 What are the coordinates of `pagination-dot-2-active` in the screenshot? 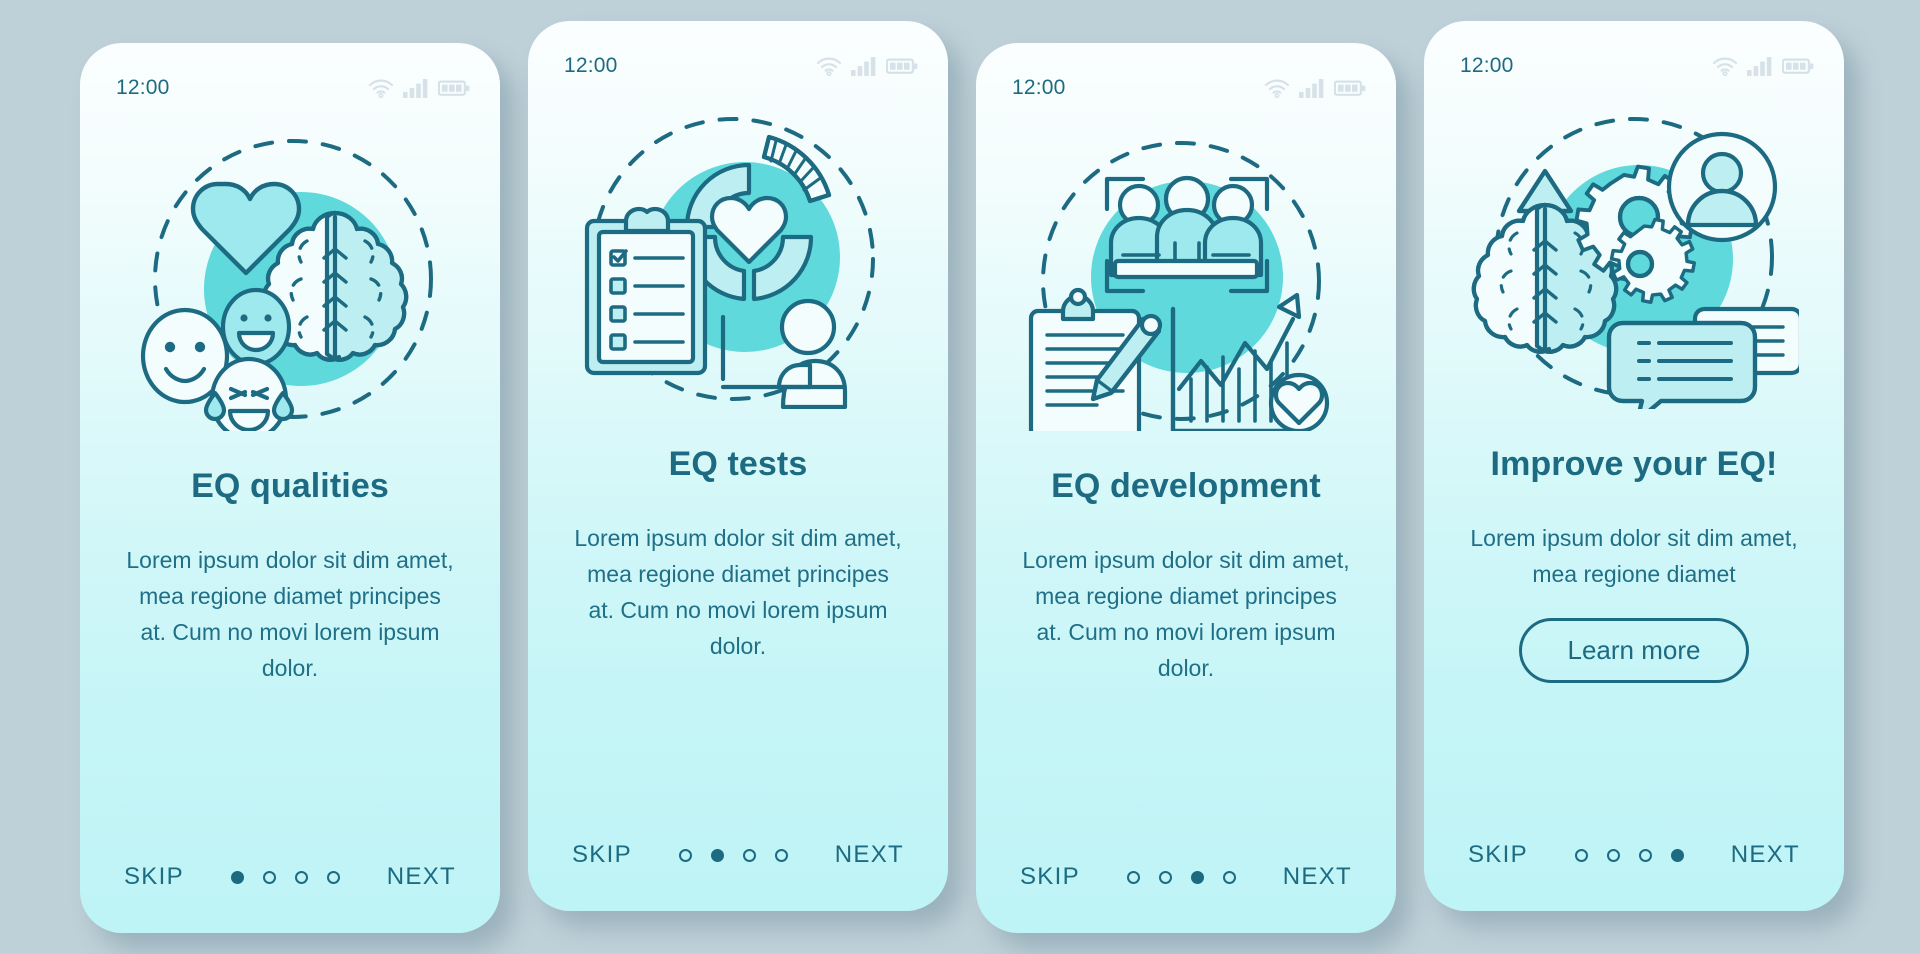 It's located at (717, 855).